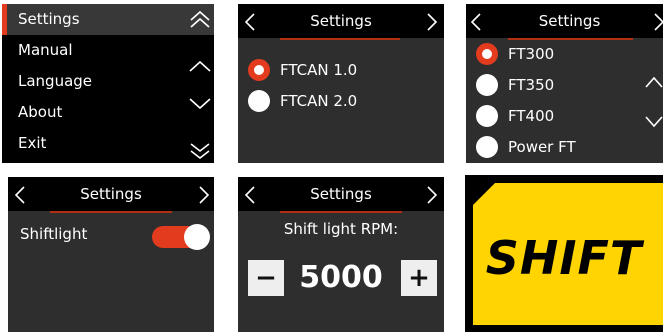 This screenshot has height=332, width=663. What do you see at coordinates (531, 85) in the screenshot?
I see `radio-label: FT350` at bounding box center [531, 85].